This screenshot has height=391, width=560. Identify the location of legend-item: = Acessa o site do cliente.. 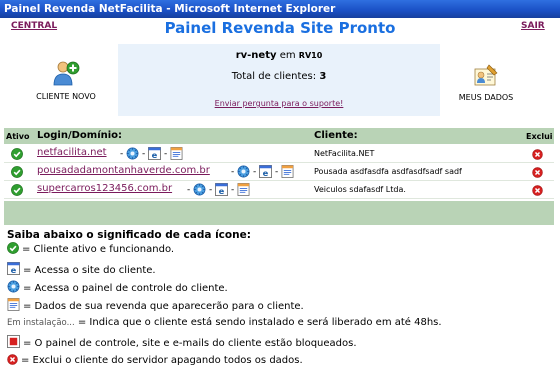
(81, 269).